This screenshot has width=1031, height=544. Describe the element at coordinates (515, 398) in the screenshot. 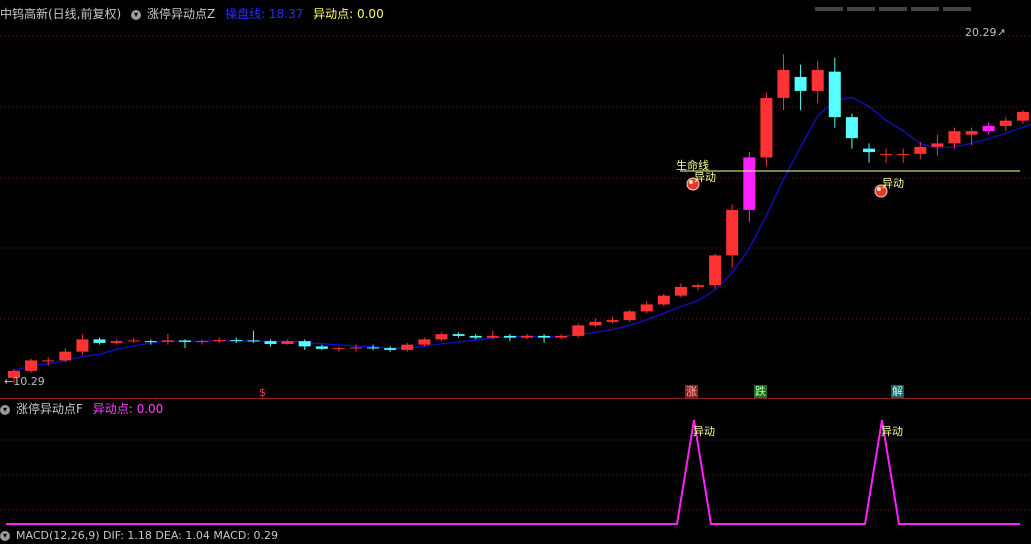

I see `panel-separator` at that location.